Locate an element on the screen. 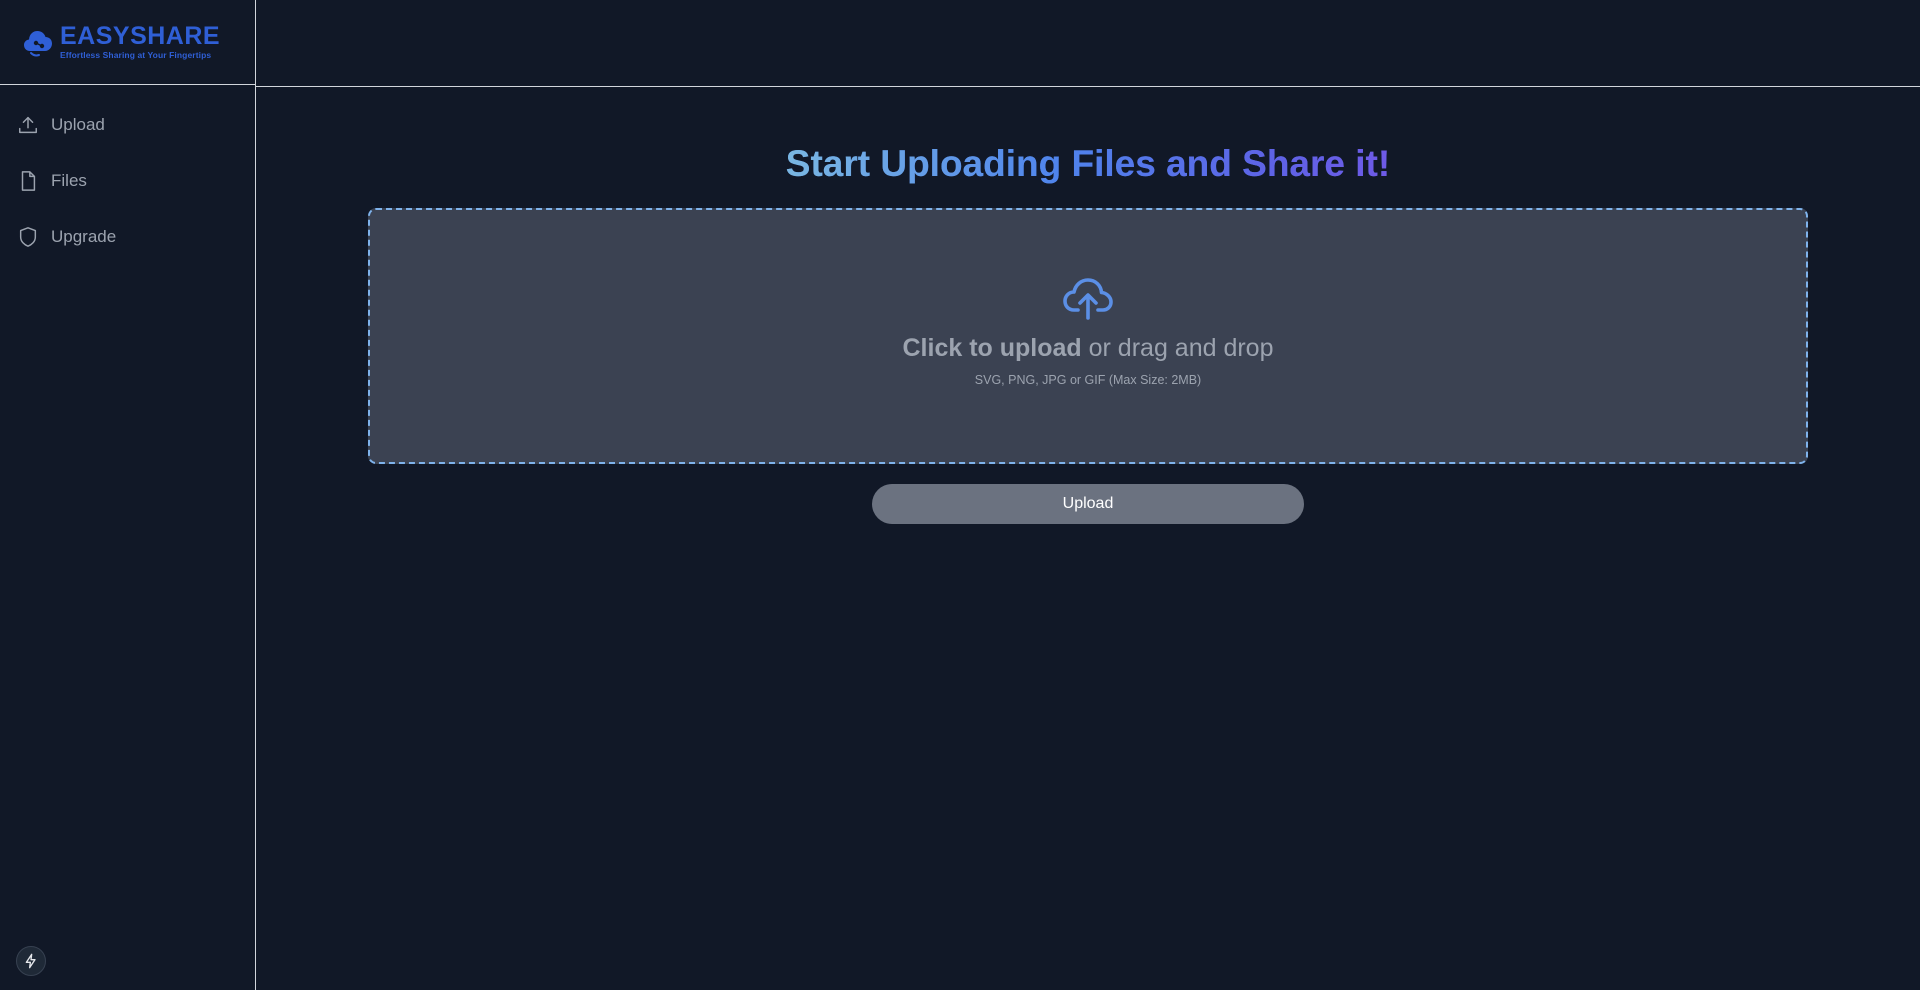 The width and height of the screenshot is (1920, 990). page-title: Start Uploading Files and Share it! is located at coordinates (1088, 164).